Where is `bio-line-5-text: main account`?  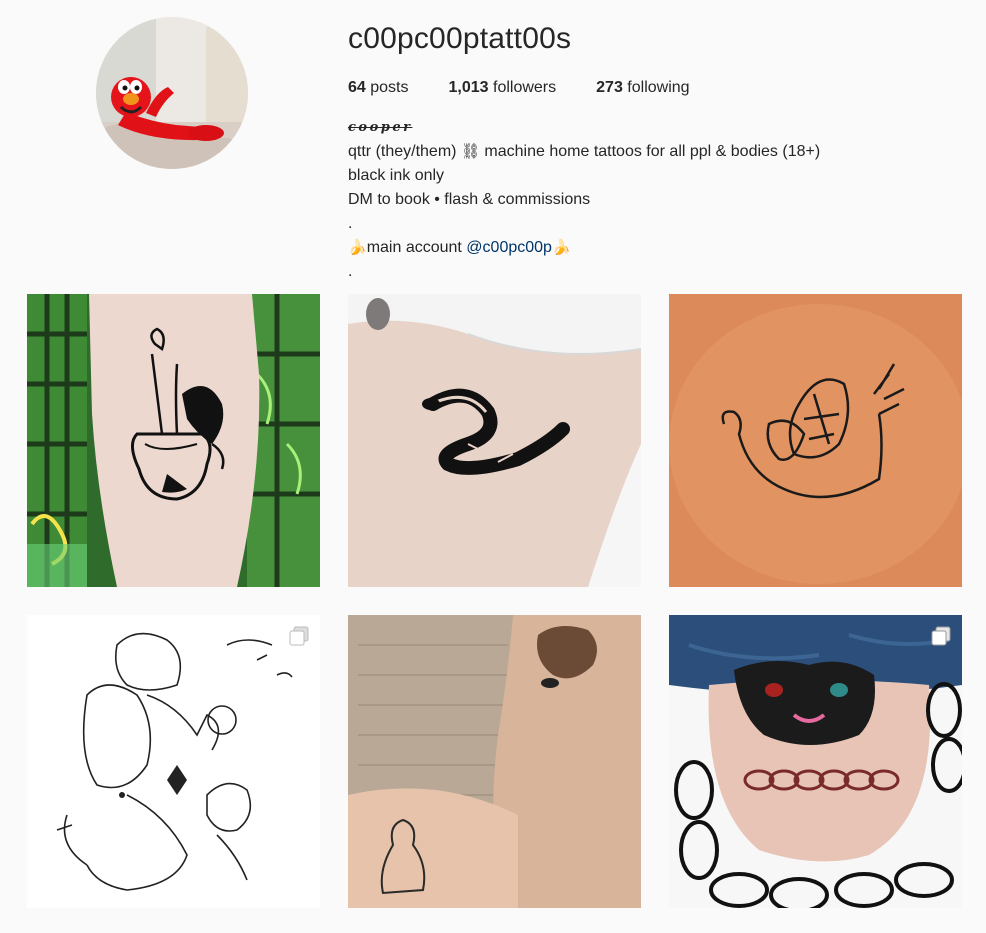 bio-line-5-text: main account is located at coordinates (416, 247).